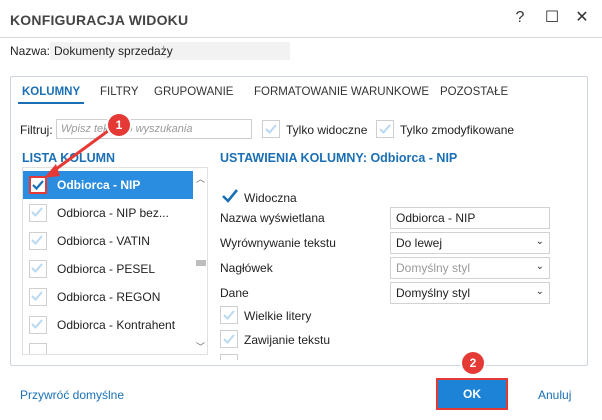 This screenshot has width=602, height=420. What do you see at coordinates (82, 150) in the screenshot?
I see `arrow-line` at bounding box center [82, 150].